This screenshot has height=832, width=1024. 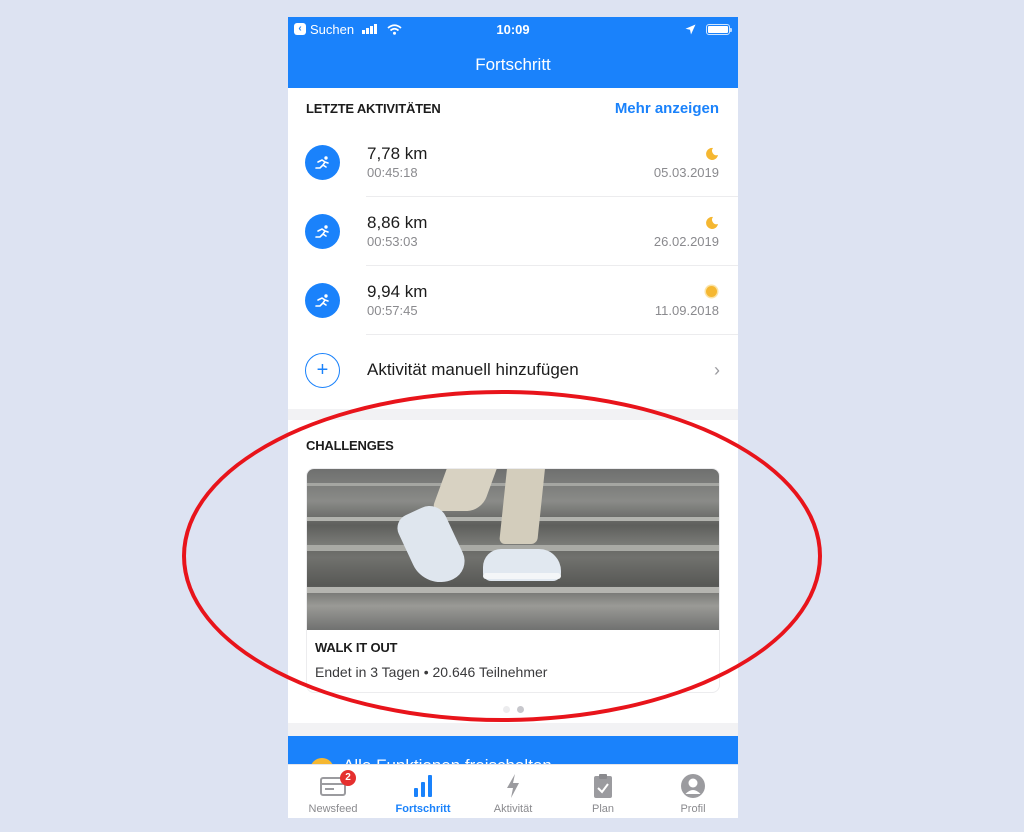 I want to click on sun-icon, so click(x=711, y=291).